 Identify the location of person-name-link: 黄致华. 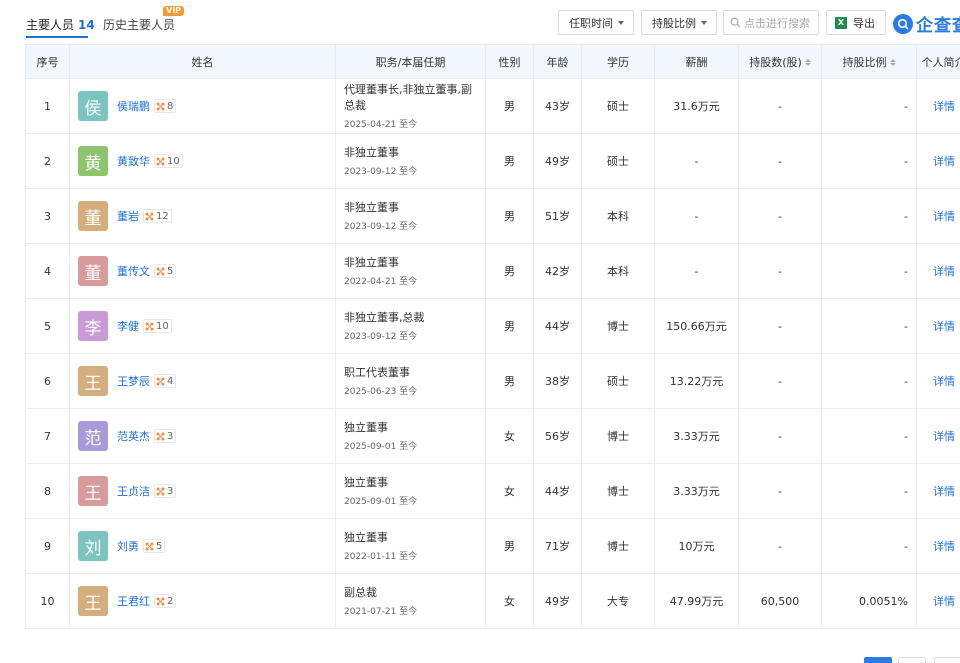
(133, 161).